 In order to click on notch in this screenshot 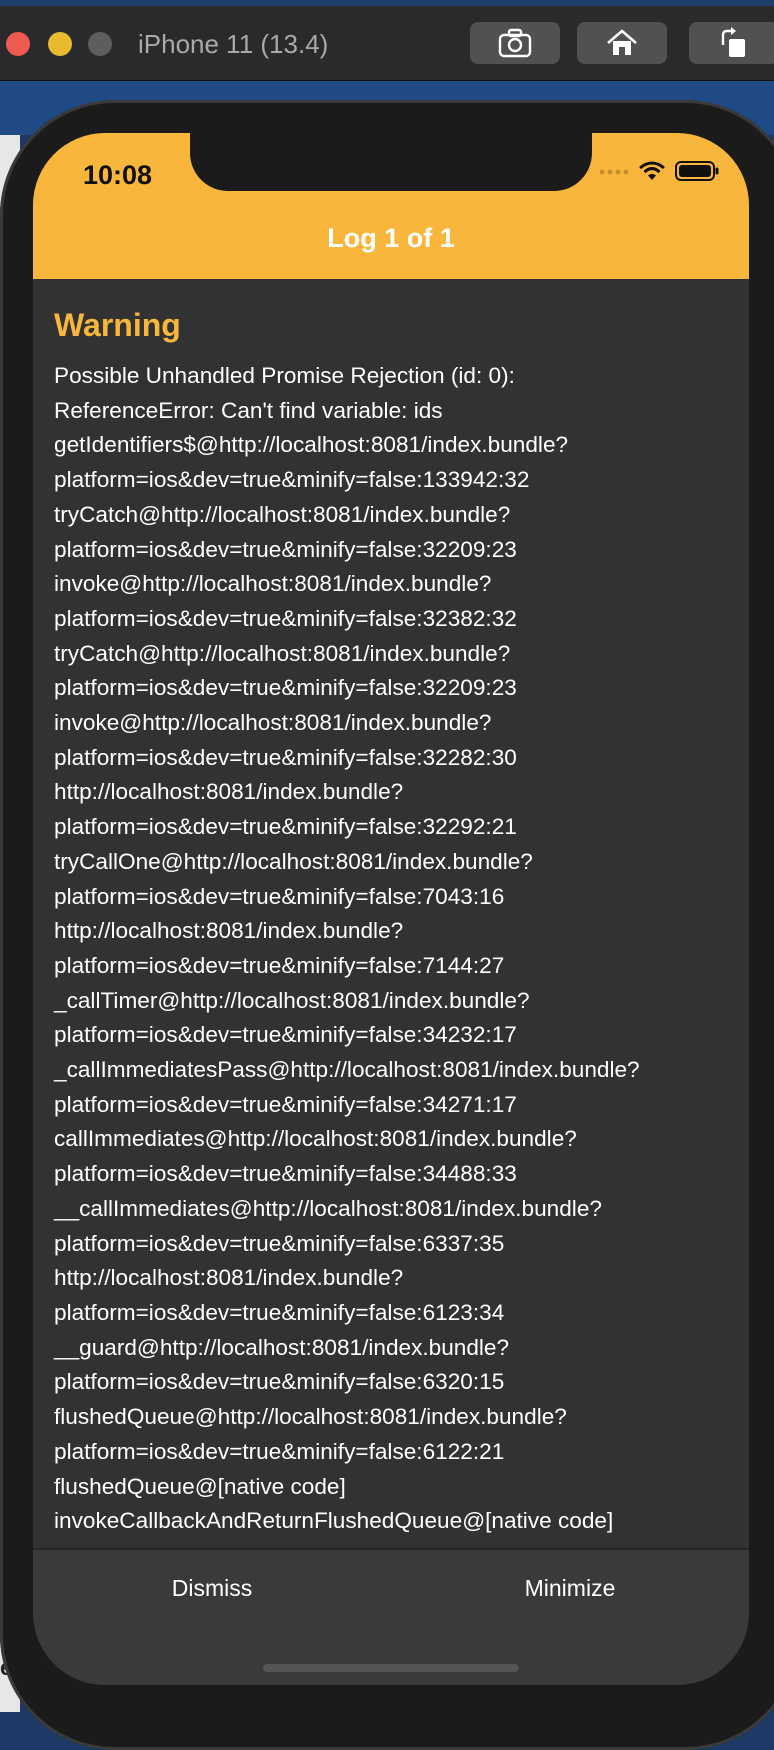, I will do `click(391, 162)`.